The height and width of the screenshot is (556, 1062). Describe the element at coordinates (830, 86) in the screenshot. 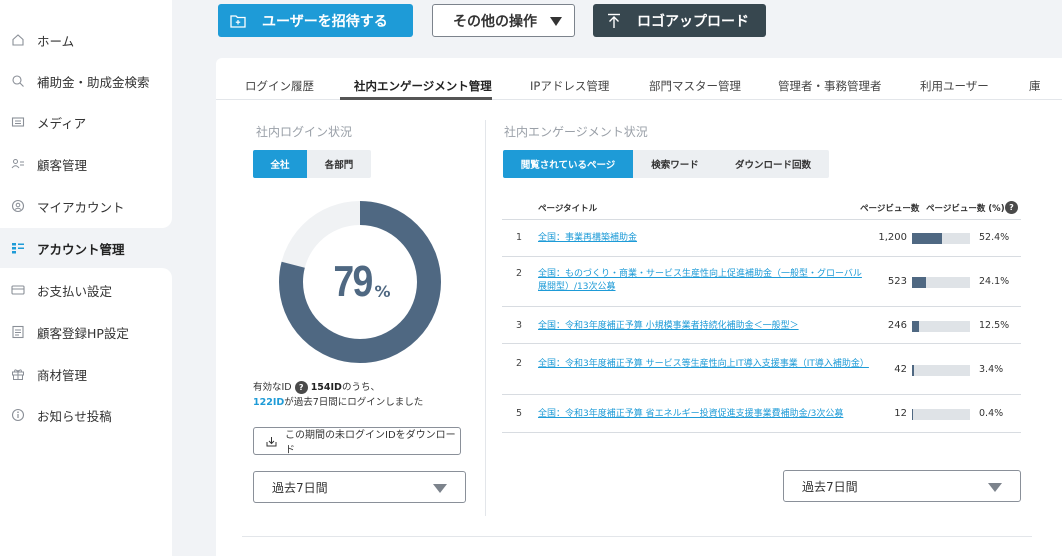

I see `tab-administrators: 管理者・事務管理者` at that location.